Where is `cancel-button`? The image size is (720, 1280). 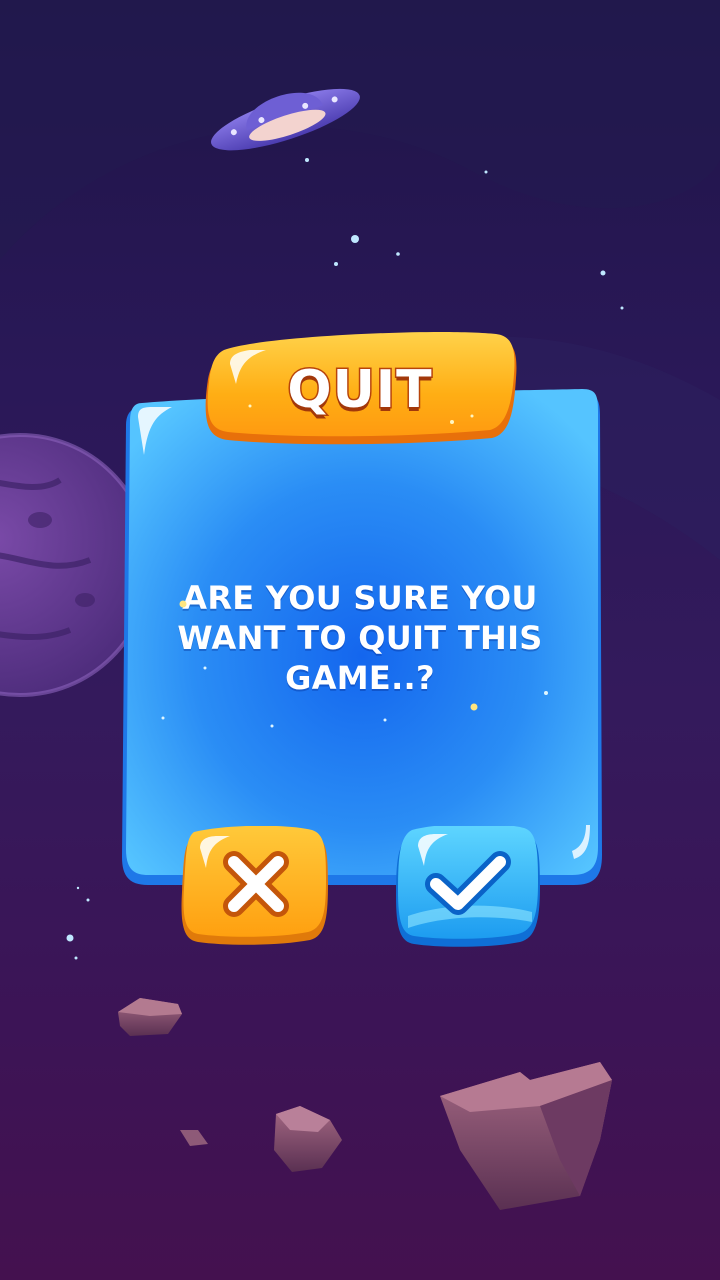 cancel-button is located at coordinates (254, 887).